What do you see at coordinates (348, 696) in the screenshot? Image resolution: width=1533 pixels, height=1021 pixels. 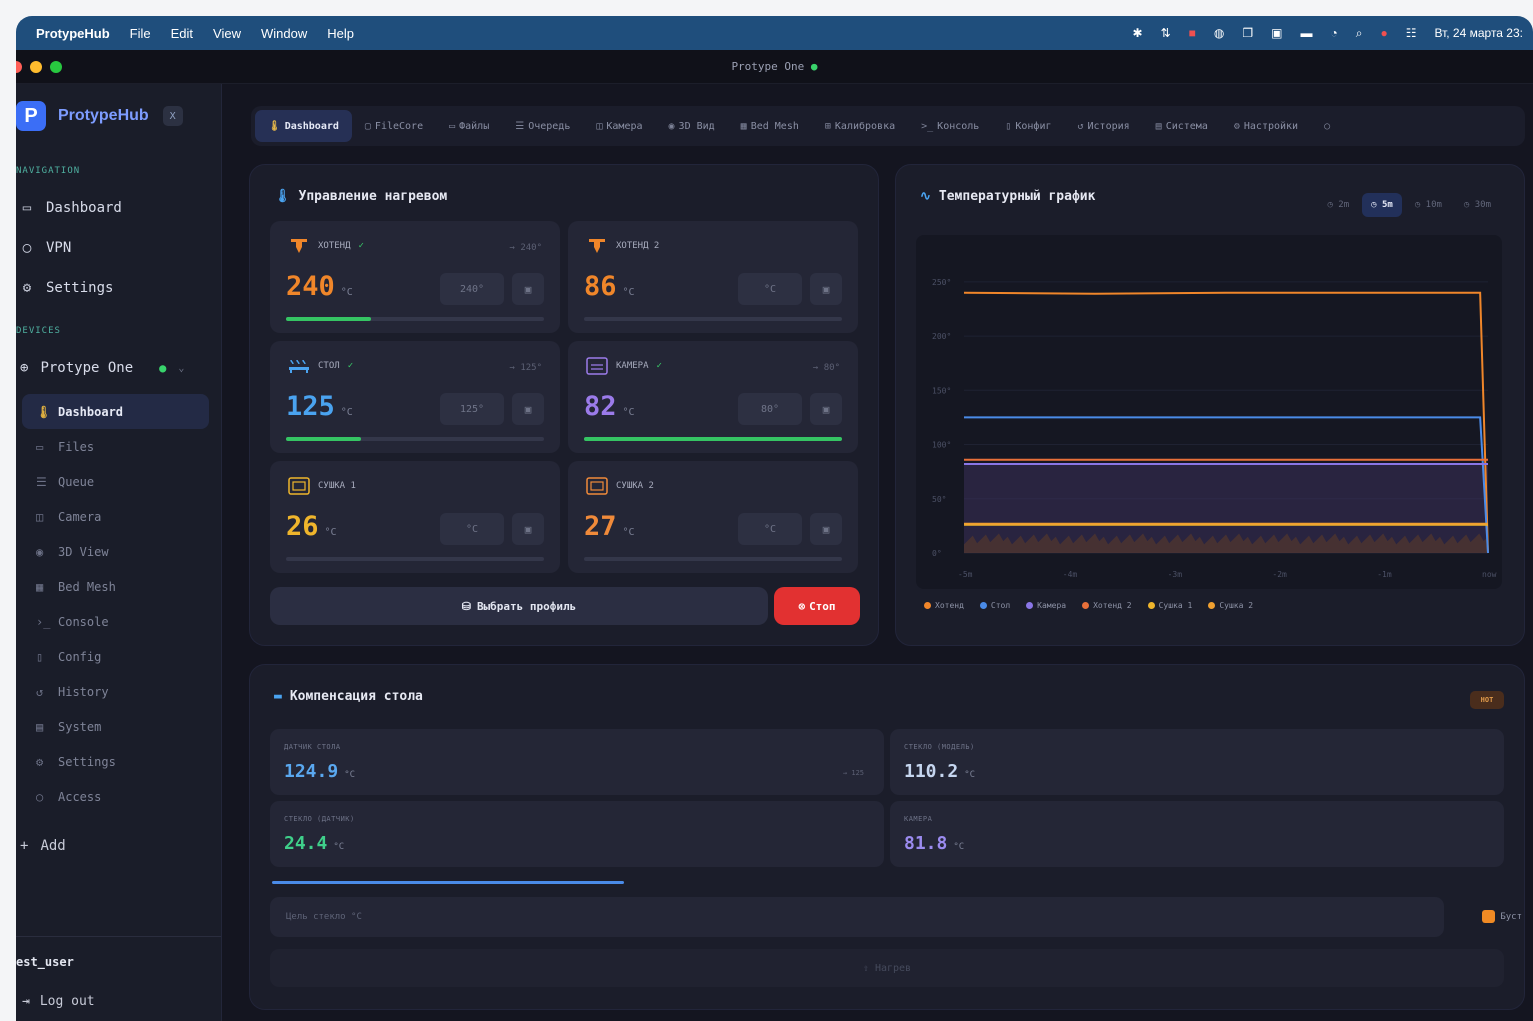 I see `compensation-panel-title: ▬ Компенсация стола` at bounding box center [348, 696].